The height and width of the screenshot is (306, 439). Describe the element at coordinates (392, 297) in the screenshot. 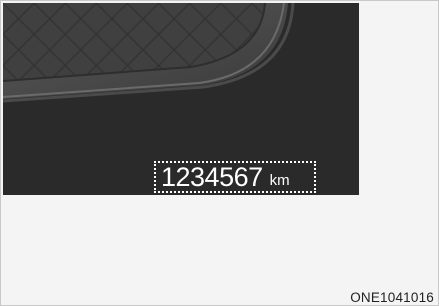

I see `figure-code: ONE1041016` at that location.